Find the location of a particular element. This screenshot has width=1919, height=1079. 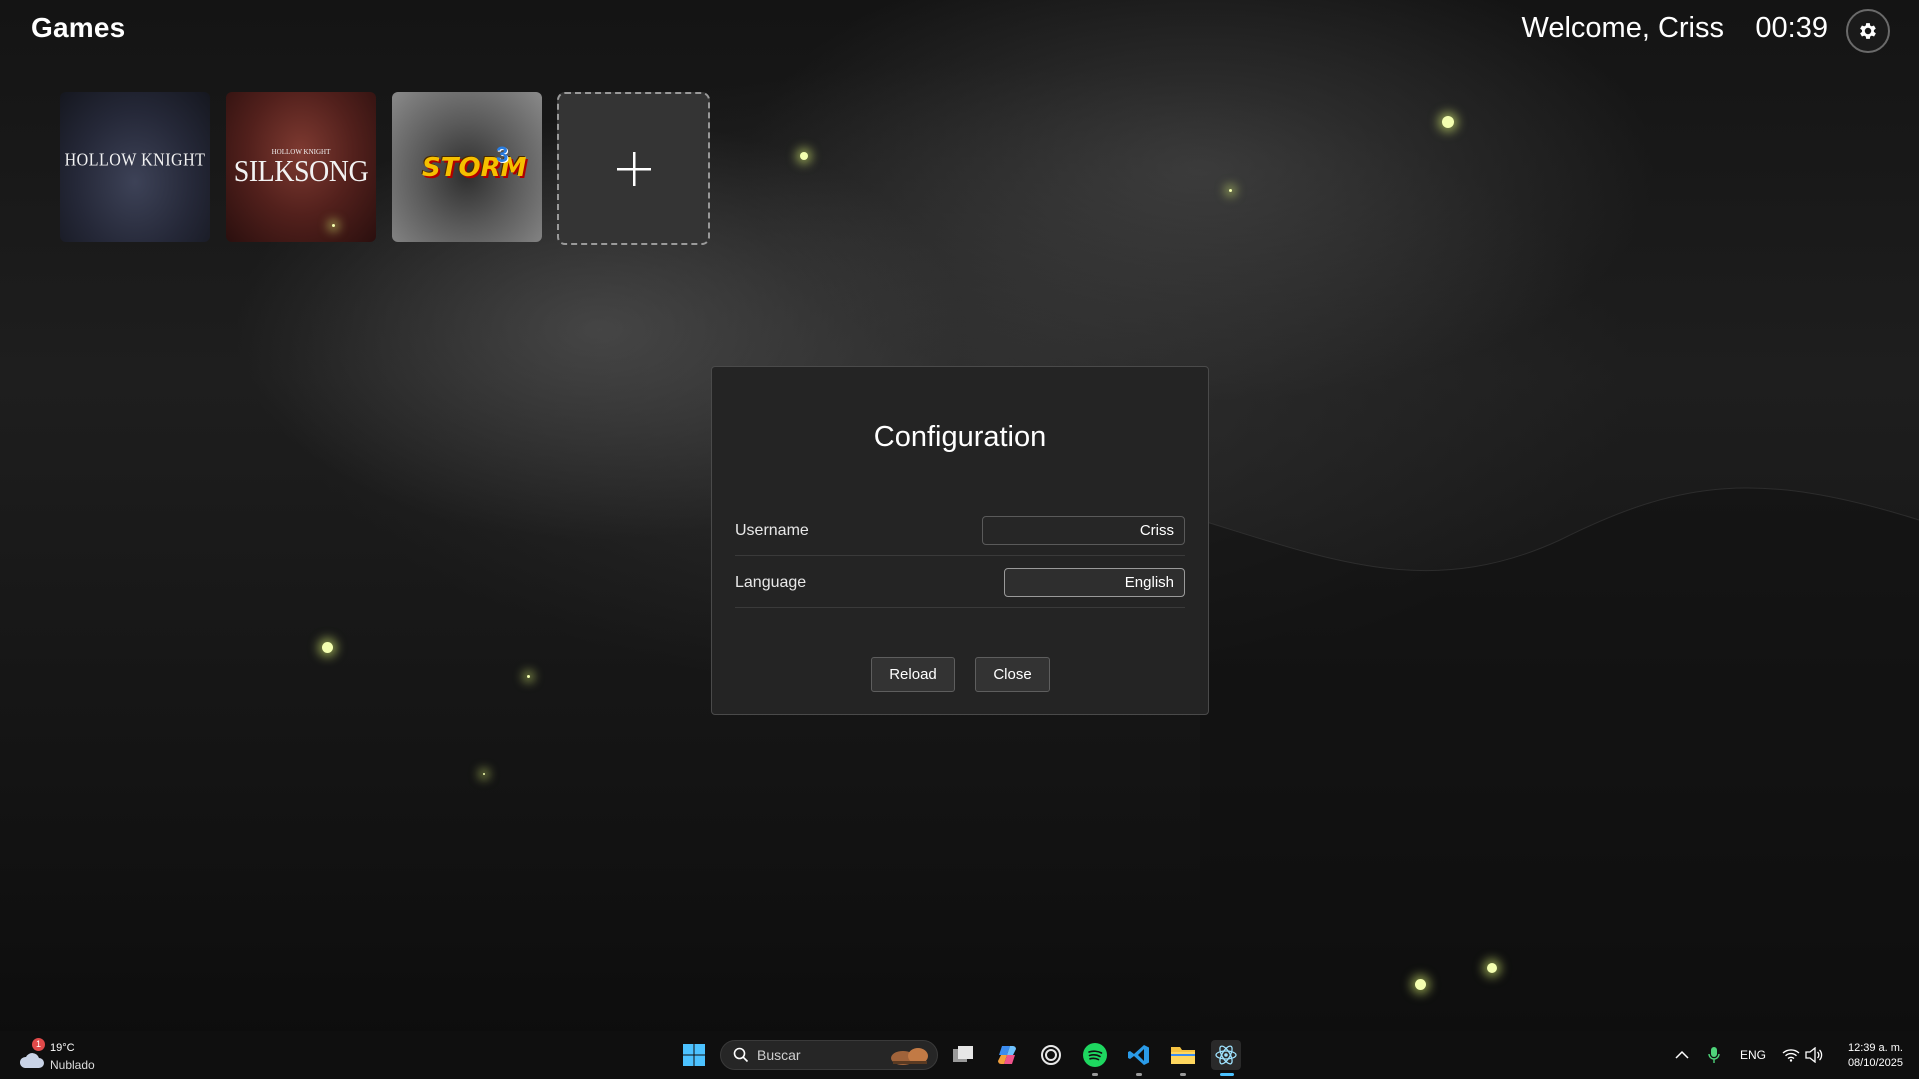

show-hidden-icons-button is located at coordinates (1682, 1055).